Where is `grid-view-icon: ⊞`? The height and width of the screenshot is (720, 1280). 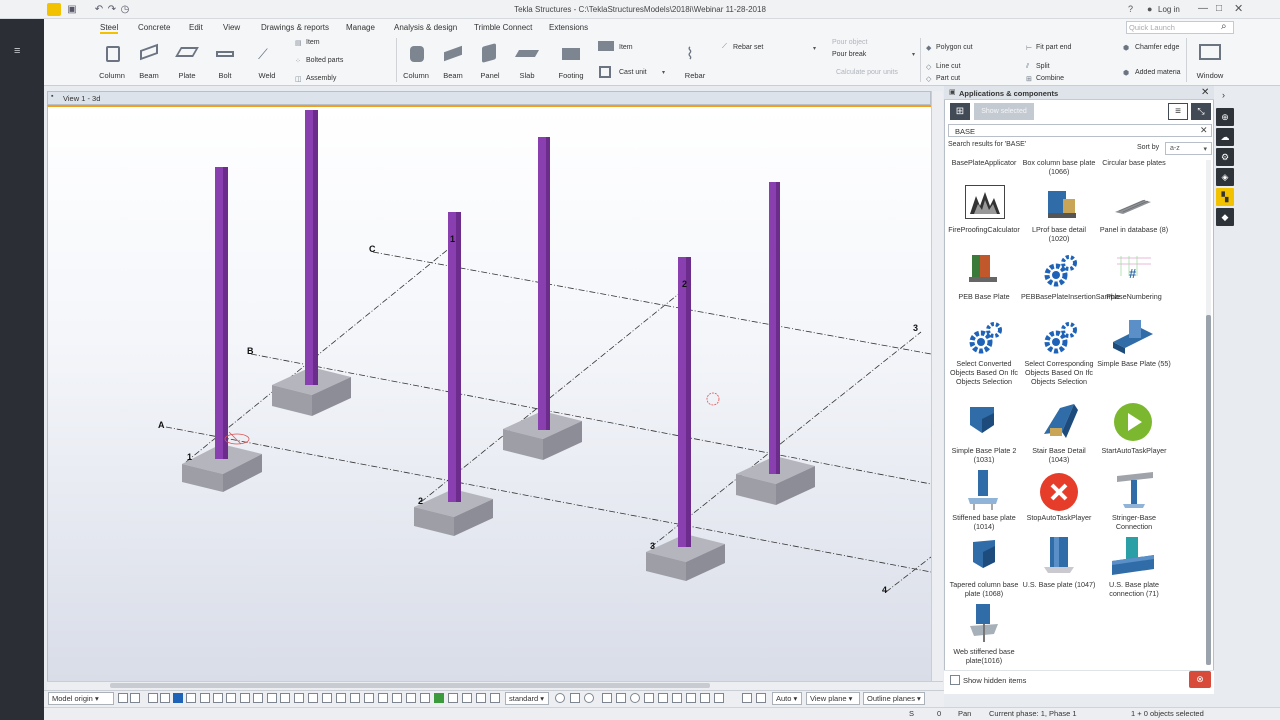
grid-view-icon: ⊞ is located at coordinates (960, 111).